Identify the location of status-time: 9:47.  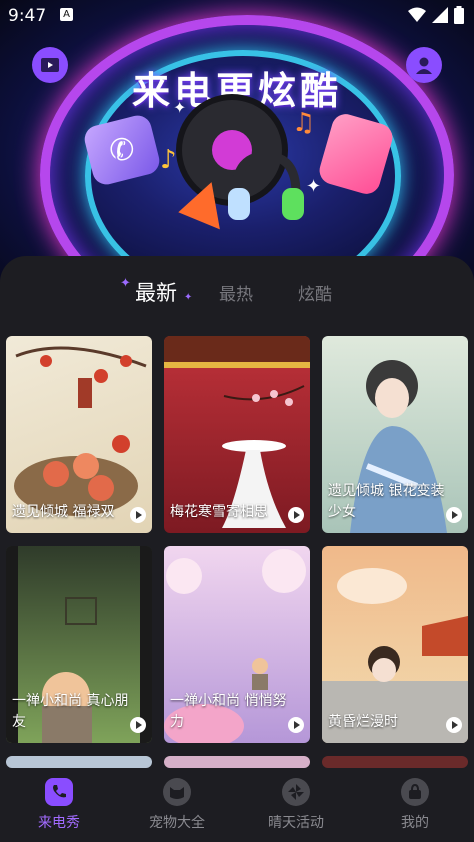
(27, 16).